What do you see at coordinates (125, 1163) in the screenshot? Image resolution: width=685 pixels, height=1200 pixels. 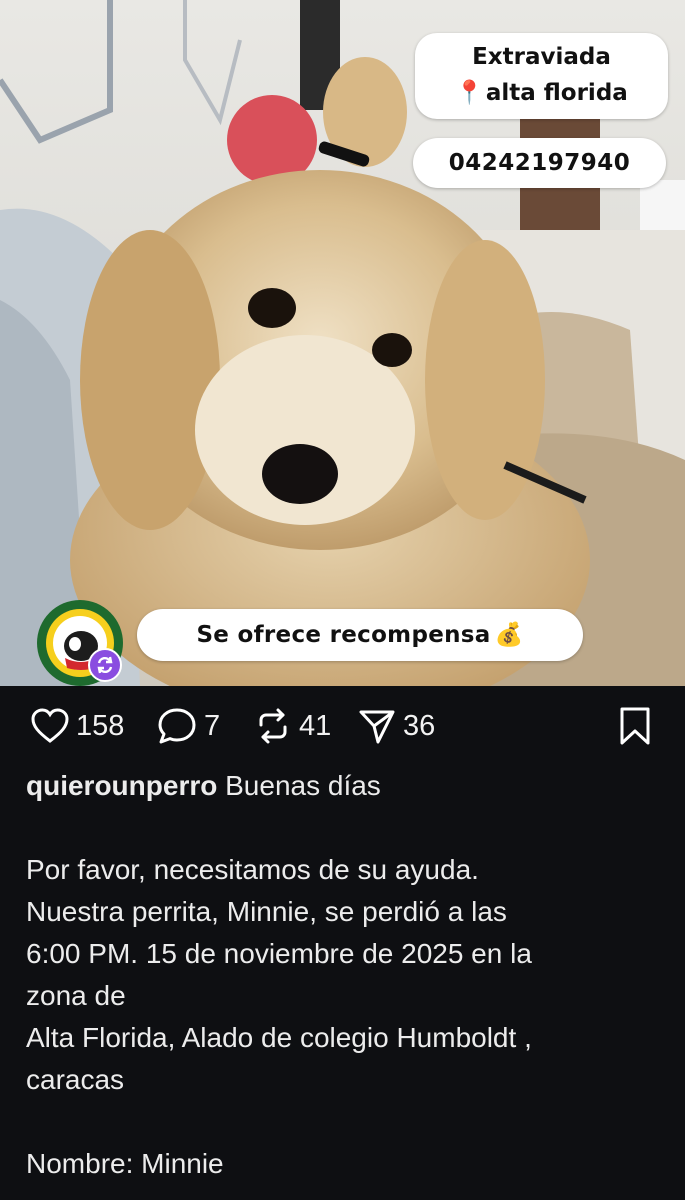 I see `caption-name-line: Nombre: Minnie` at bounding box center [125, 1163].